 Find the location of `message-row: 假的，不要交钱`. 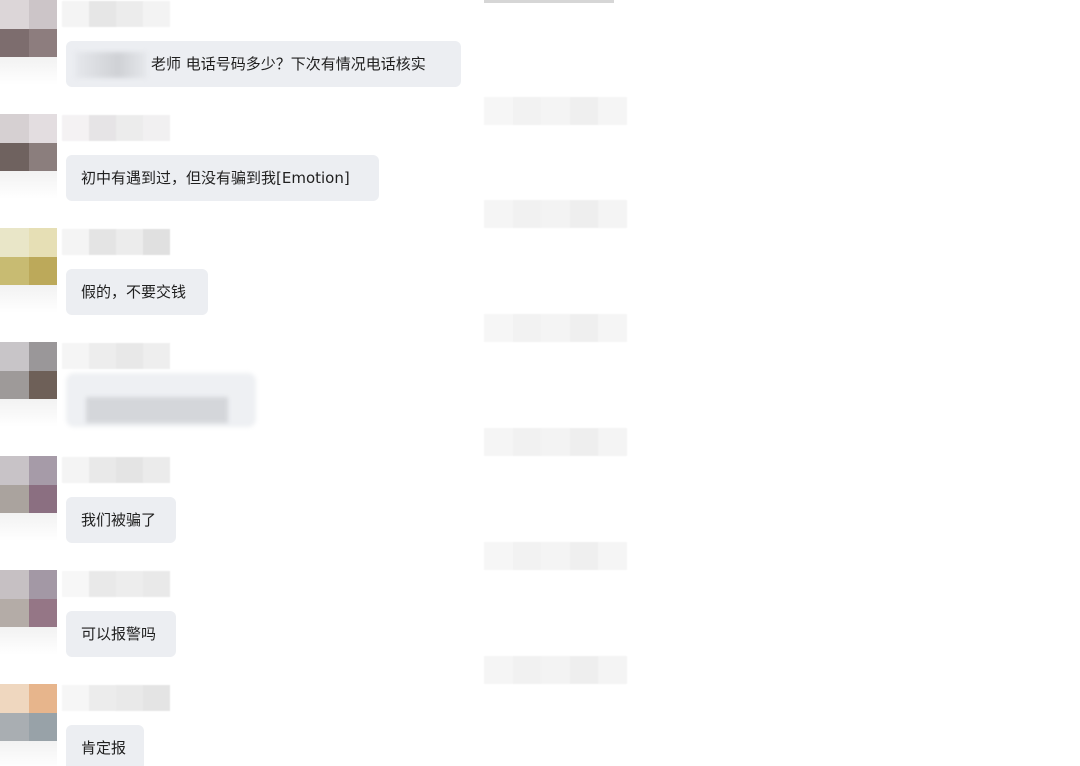

message-row: 假的，不要交钱 is located at coordinates (235, 278).